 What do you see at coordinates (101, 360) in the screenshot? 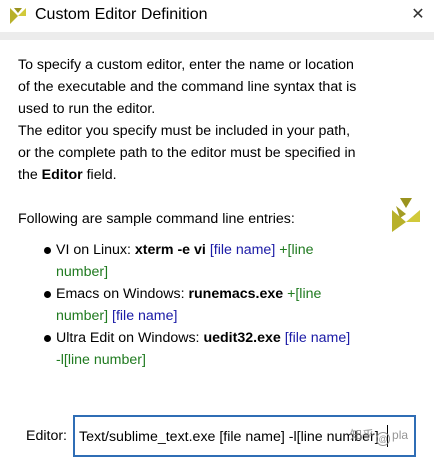
I see `sample-ultraedit-arg-line: -l[line number]` at bounding box center [101, 360].